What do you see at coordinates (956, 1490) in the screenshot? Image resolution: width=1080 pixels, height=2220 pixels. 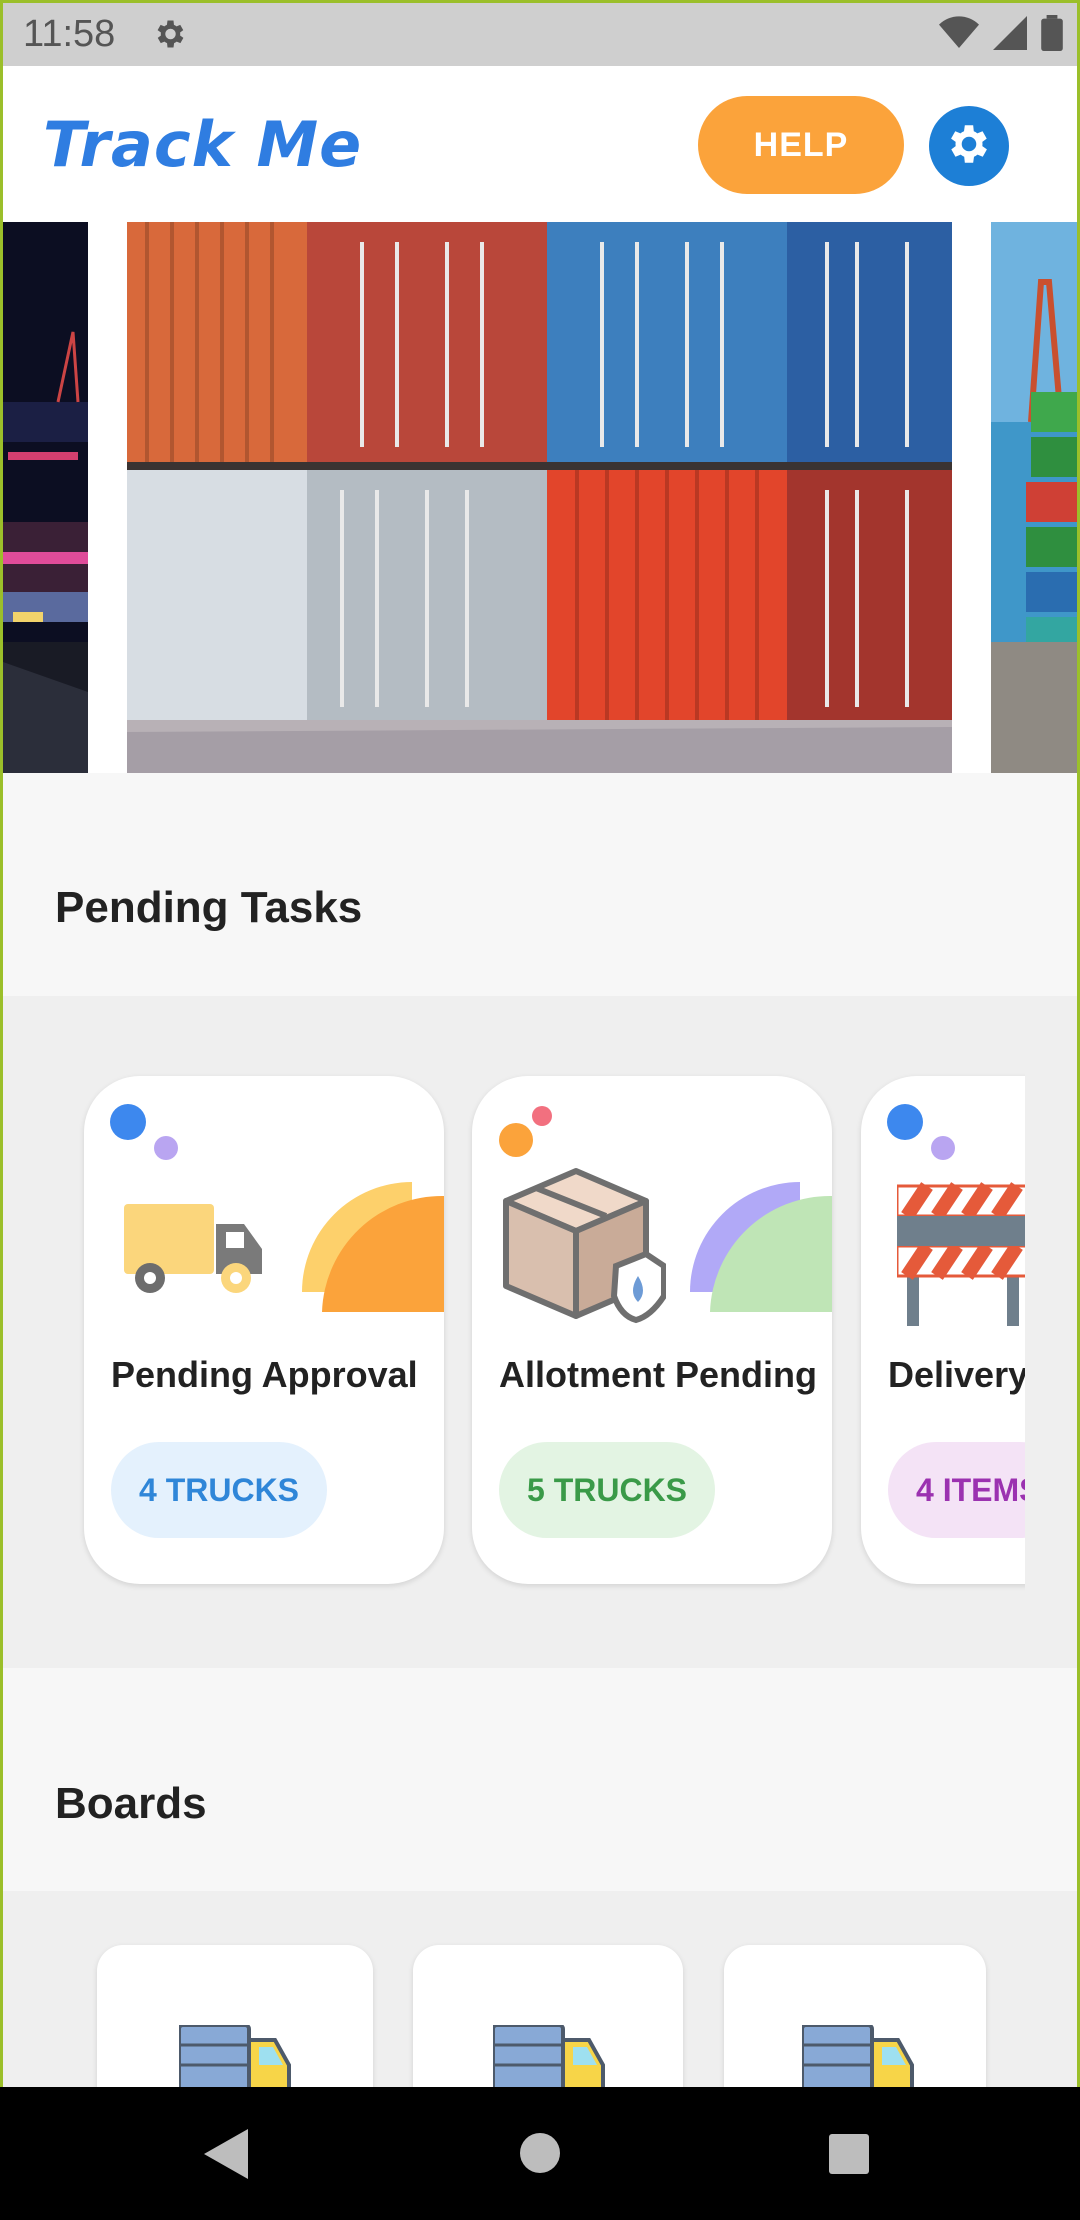 I see `task-count-badge: 4 ITEMS` at bounding box center [956, 1490].